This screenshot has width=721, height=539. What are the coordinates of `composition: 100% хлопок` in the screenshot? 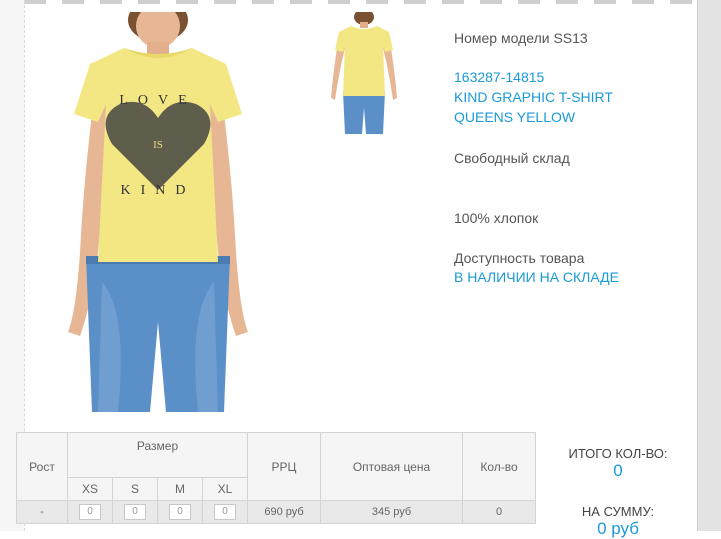 It's located at (496, 218).